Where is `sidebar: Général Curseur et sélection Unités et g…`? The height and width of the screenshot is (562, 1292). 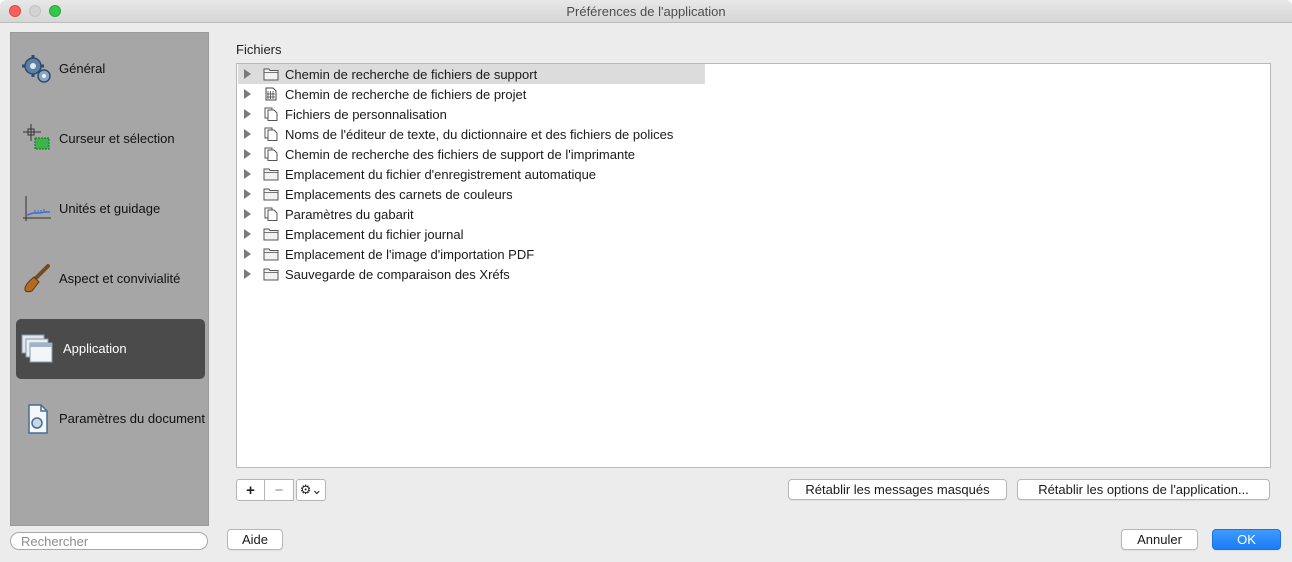 sidebar: Général Curseur et sélection Unités et g… is located at coordinates (109, 279).